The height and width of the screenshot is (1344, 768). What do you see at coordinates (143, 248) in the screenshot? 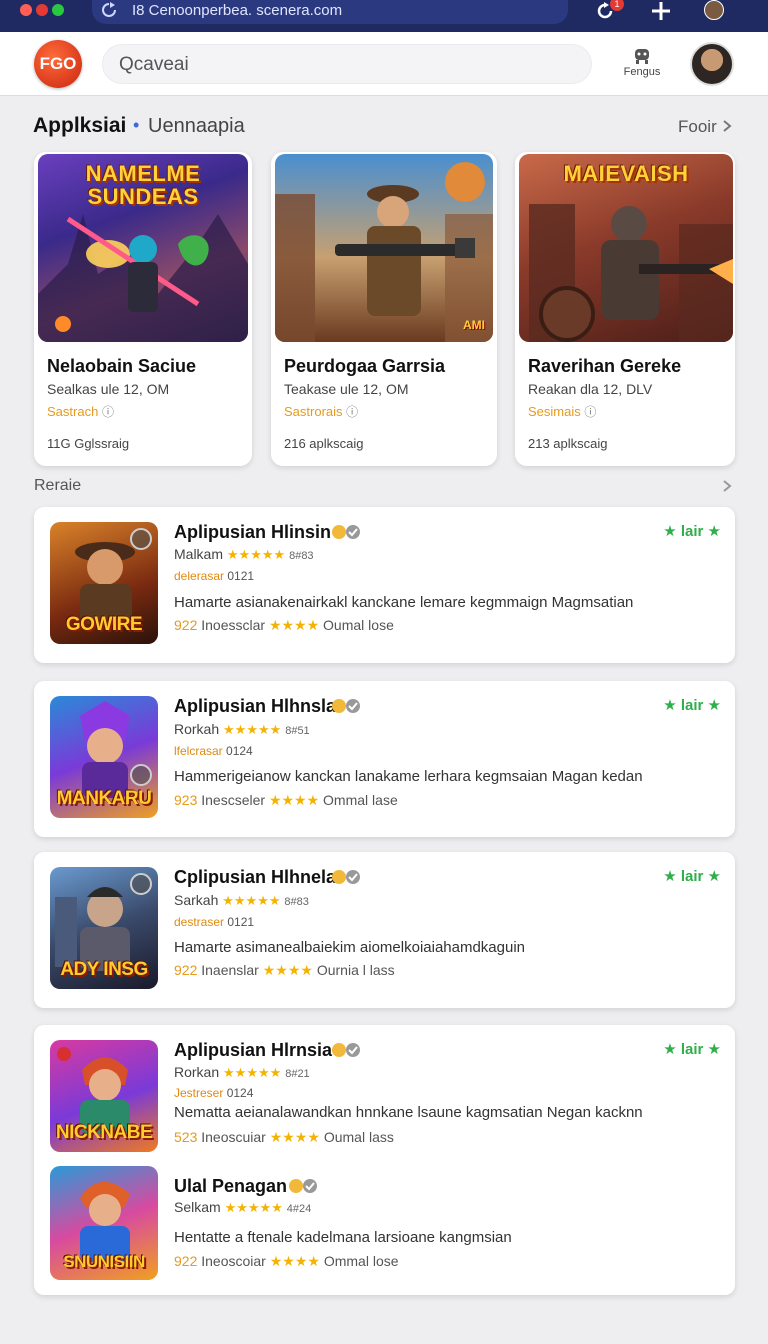
I see `featured-artwork: NAMELME SUNDEAS` at bounding box center [143, 248].